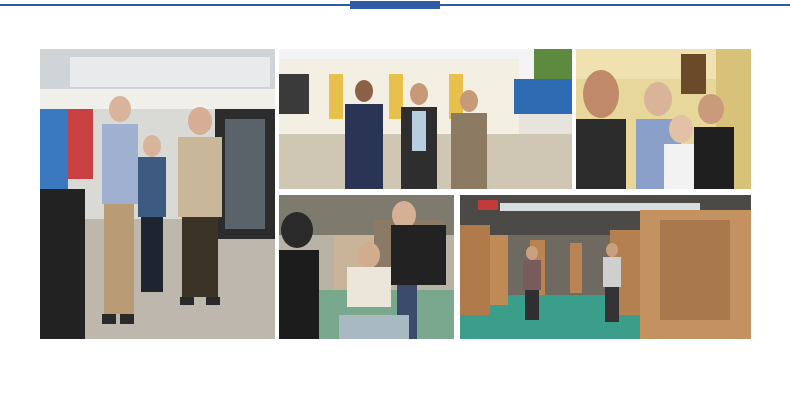 The width and height of the screenshot is (790, 400). What do you see at coordinates (425, 119) in the screenshot?
I see `factory-yard-group-photo` at bounding box center [425, 119].